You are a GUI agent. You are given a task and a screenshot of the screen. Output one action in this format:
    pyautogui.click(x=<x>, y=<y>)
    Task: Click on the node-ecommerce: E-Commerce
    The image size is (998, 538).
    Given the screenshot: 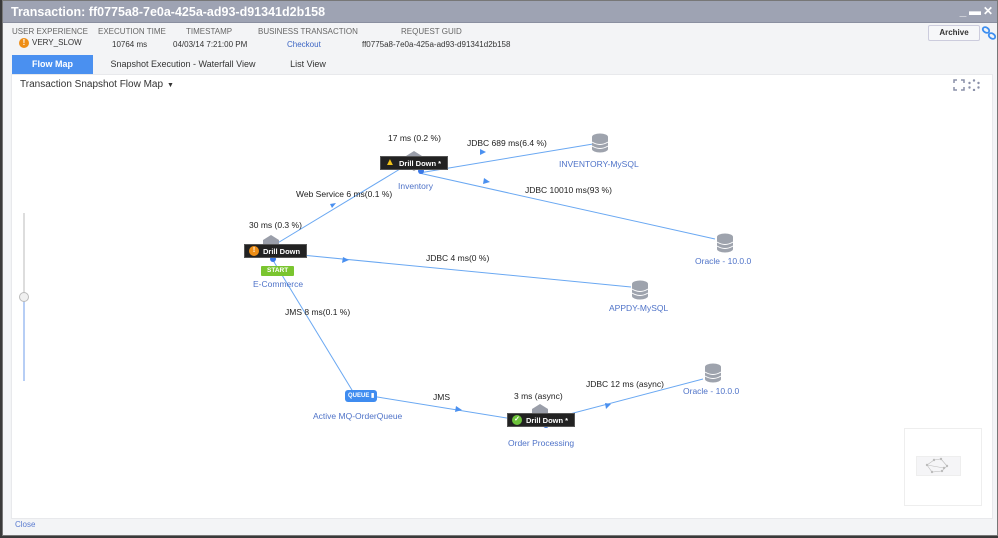 What is the action you would take?
    pyautogui.click(x=278, y=284)
    